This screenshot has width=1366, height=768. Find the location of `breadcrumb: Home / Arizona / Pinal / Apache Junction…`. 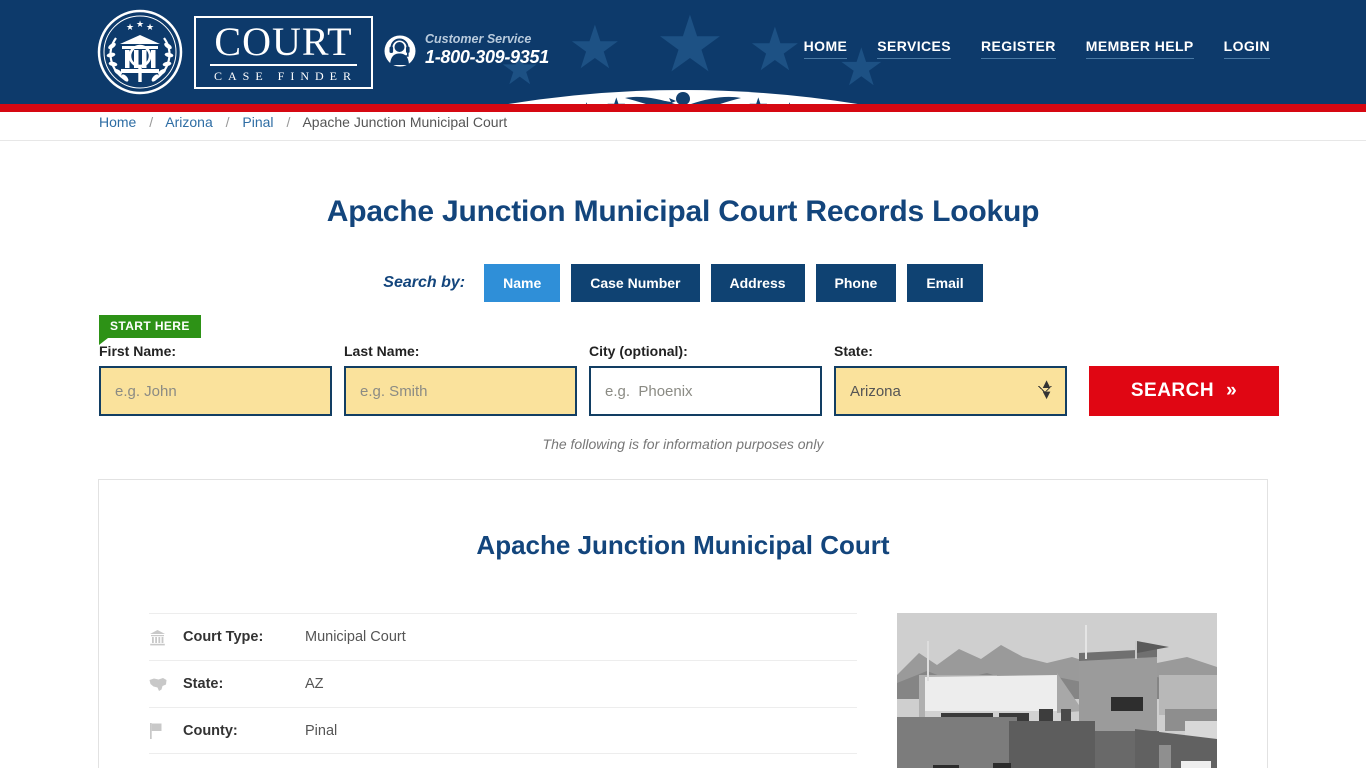

breadcrumb: Home / Arizona / Pinal / Apache Junction… is located at coordinates (303, 122).